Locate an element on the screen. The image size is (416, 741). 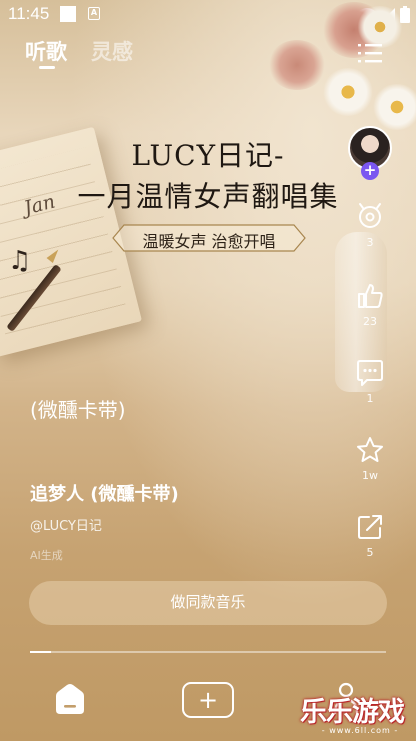
favorite-count: 1w is located at coordinates (370, 475).